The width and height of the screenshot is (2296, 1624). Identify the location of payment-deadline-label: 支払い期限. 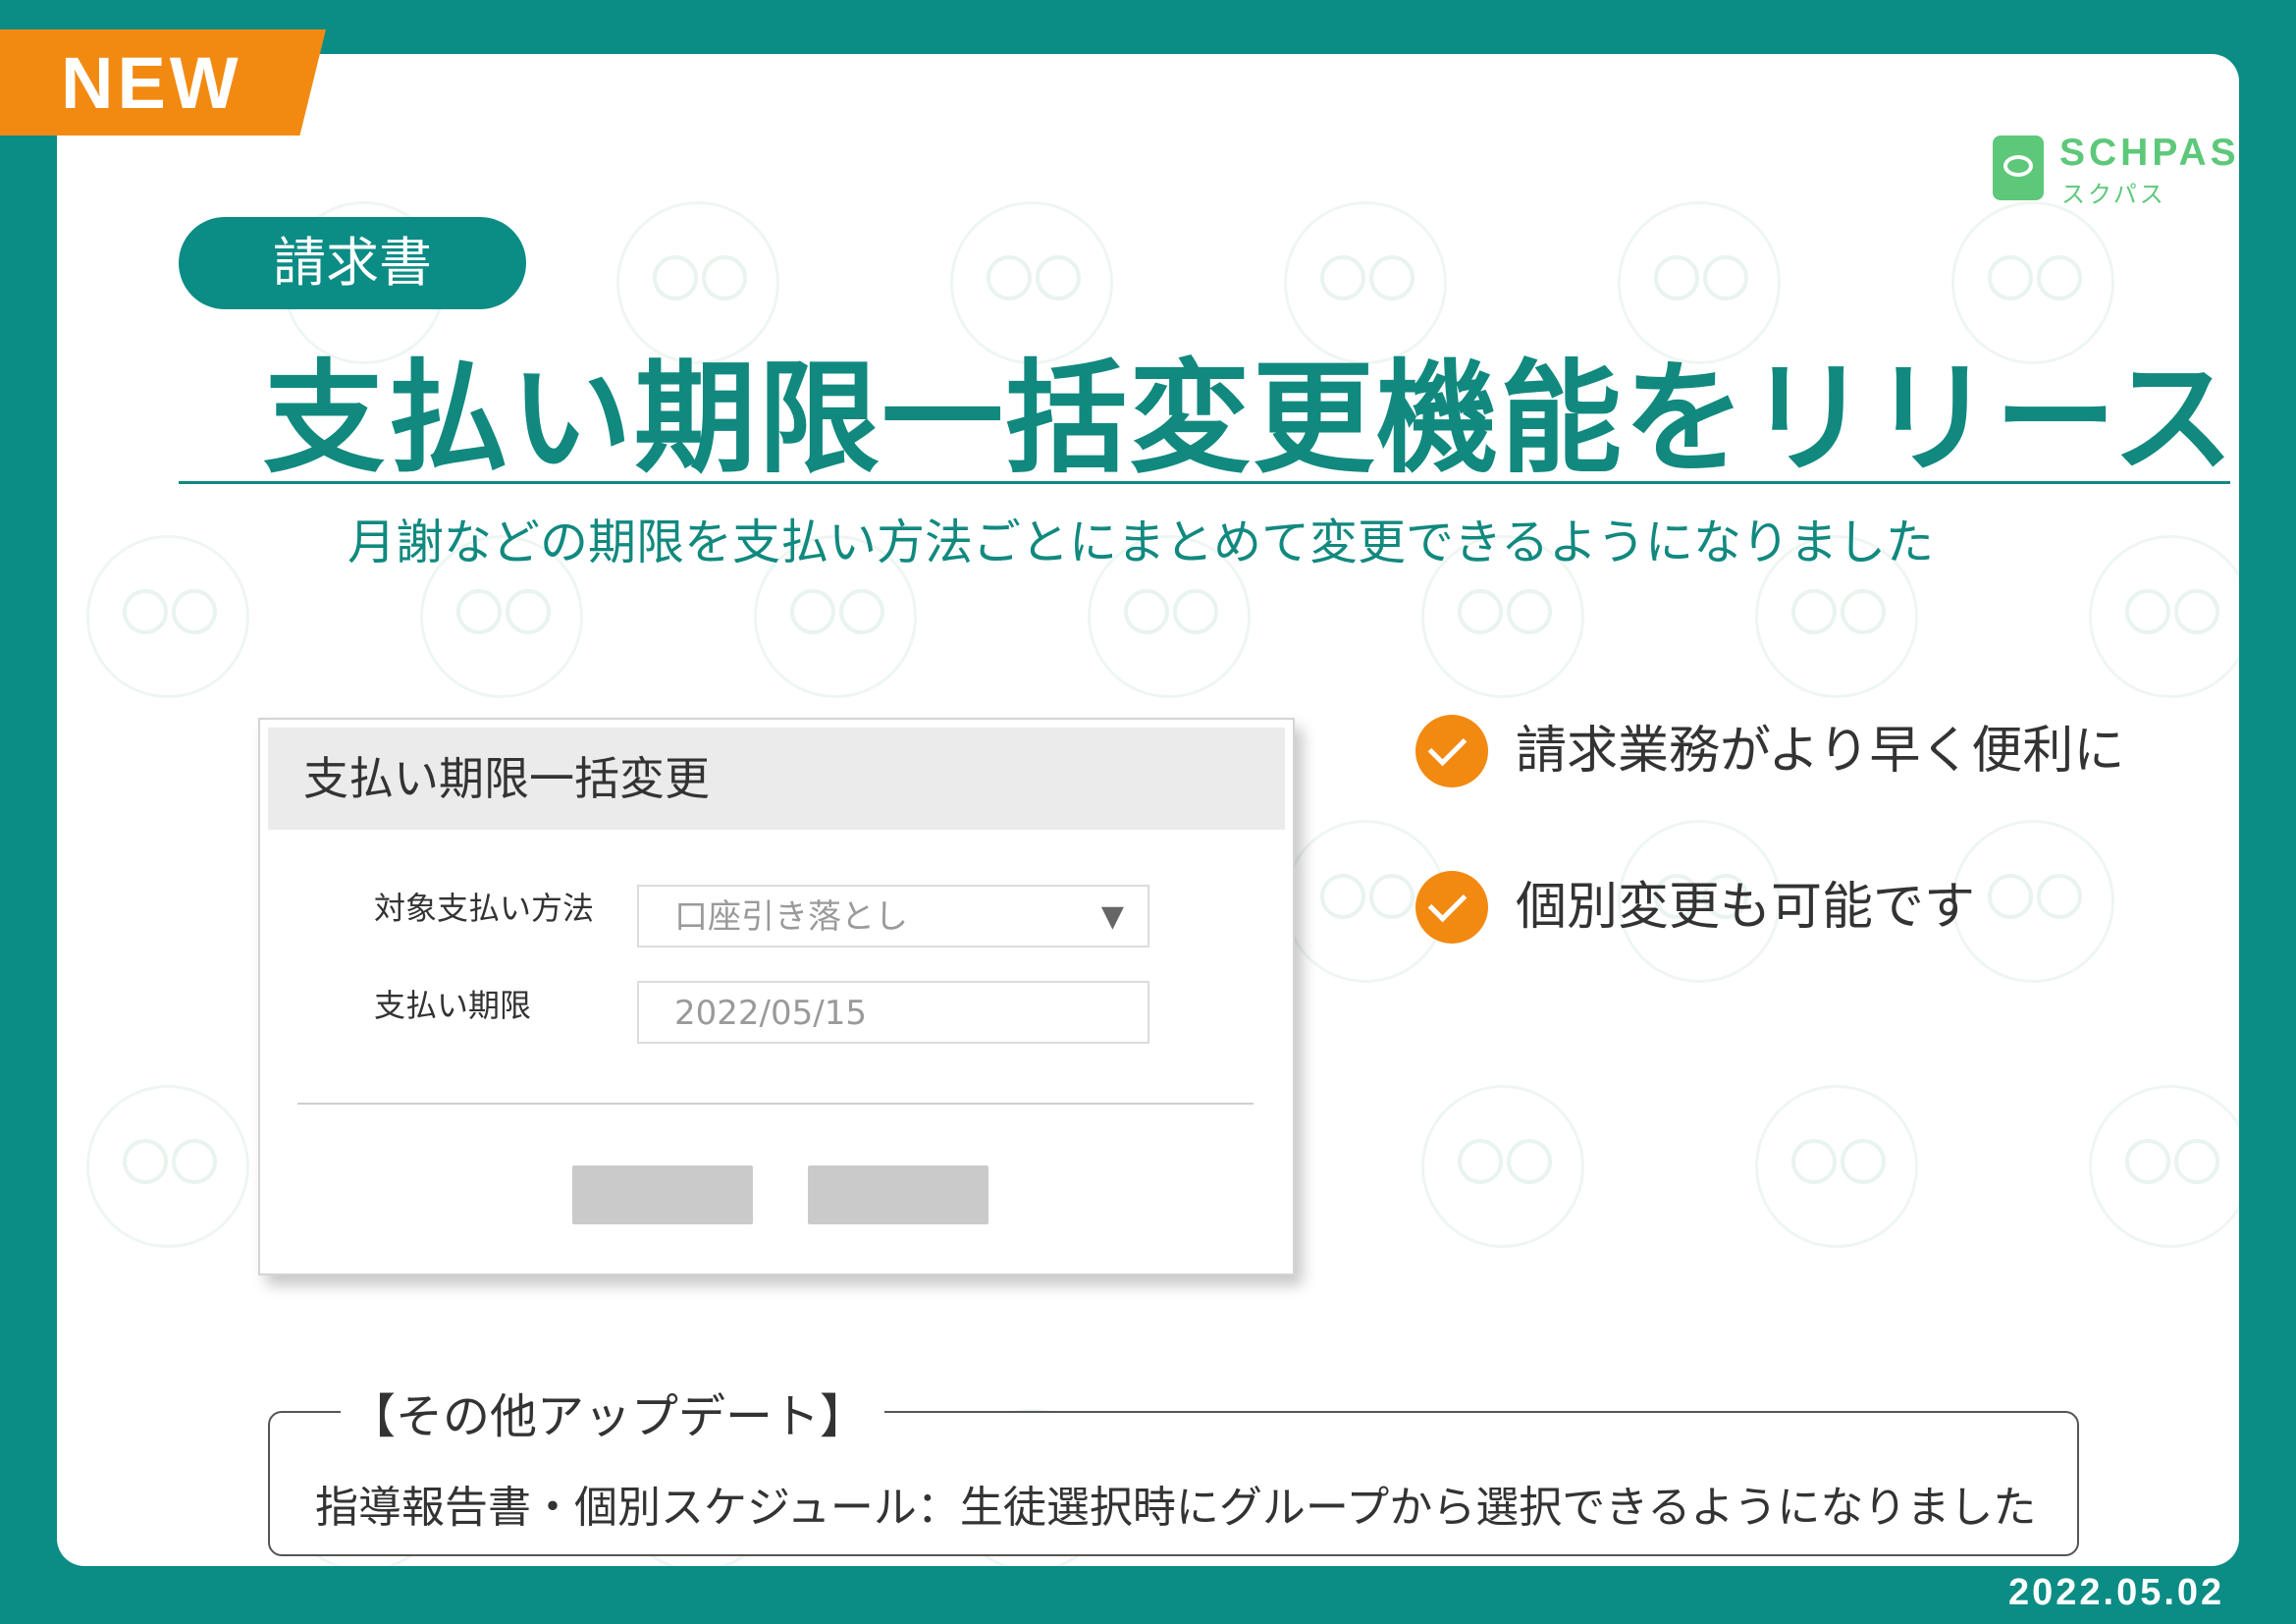
(453, 1005).